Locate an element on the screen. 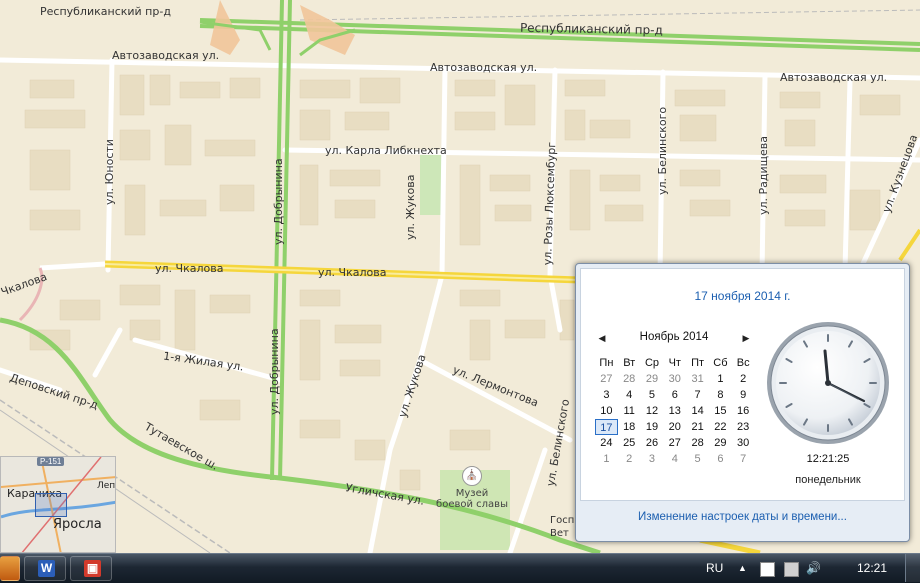  weekday-label: Вт is located at coordinates (629, 363).